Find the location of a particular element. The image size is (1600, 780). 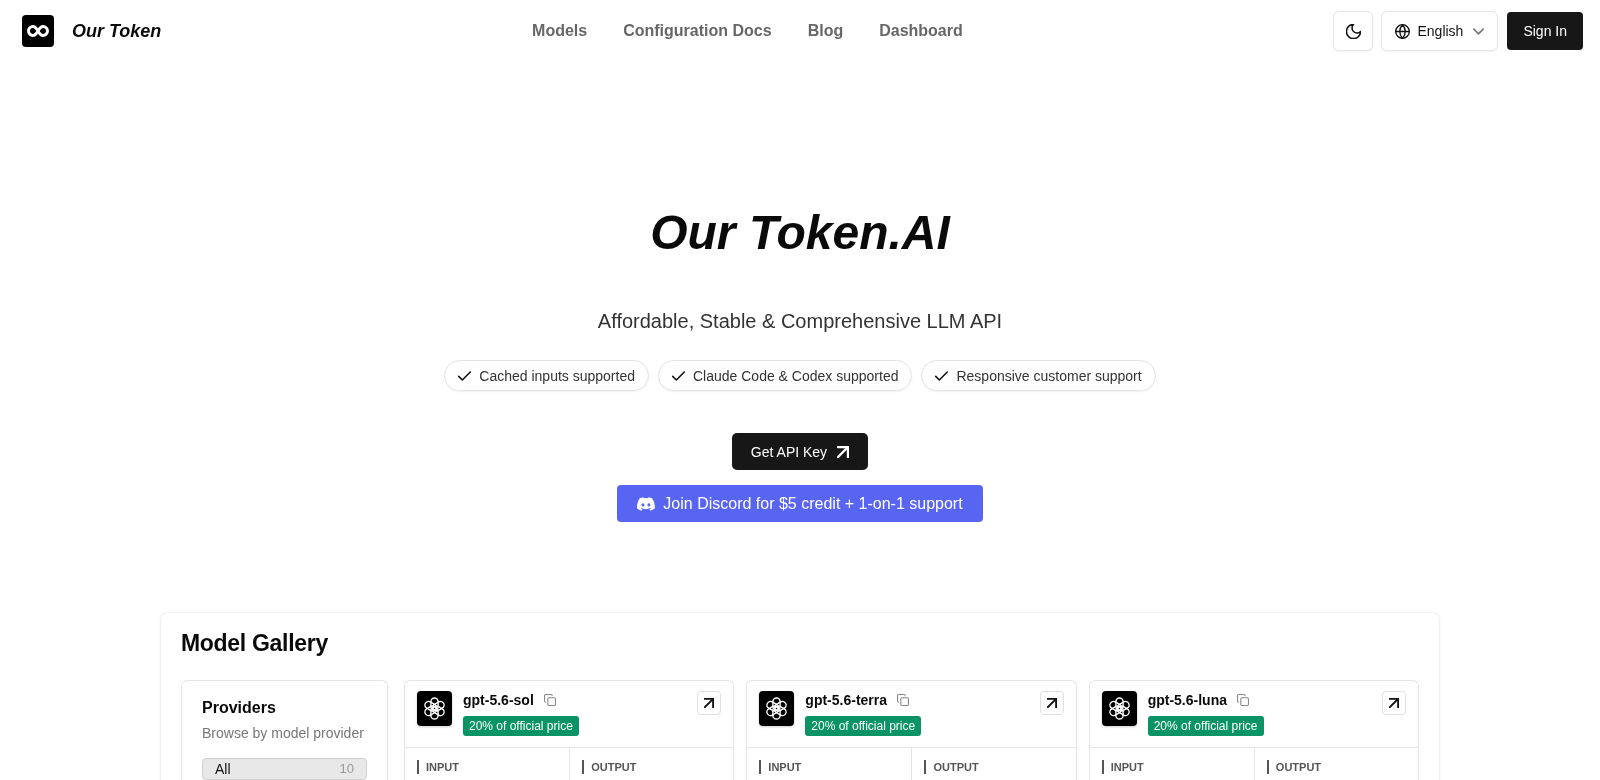

provider-item: All 10 is located at coordinates (284, 769).